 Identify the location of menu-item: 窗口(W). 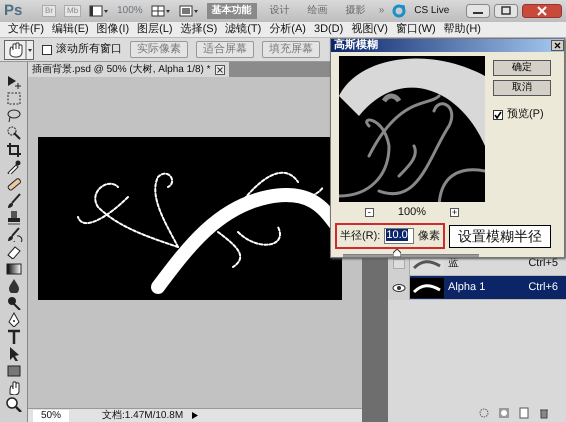
(416, 29).